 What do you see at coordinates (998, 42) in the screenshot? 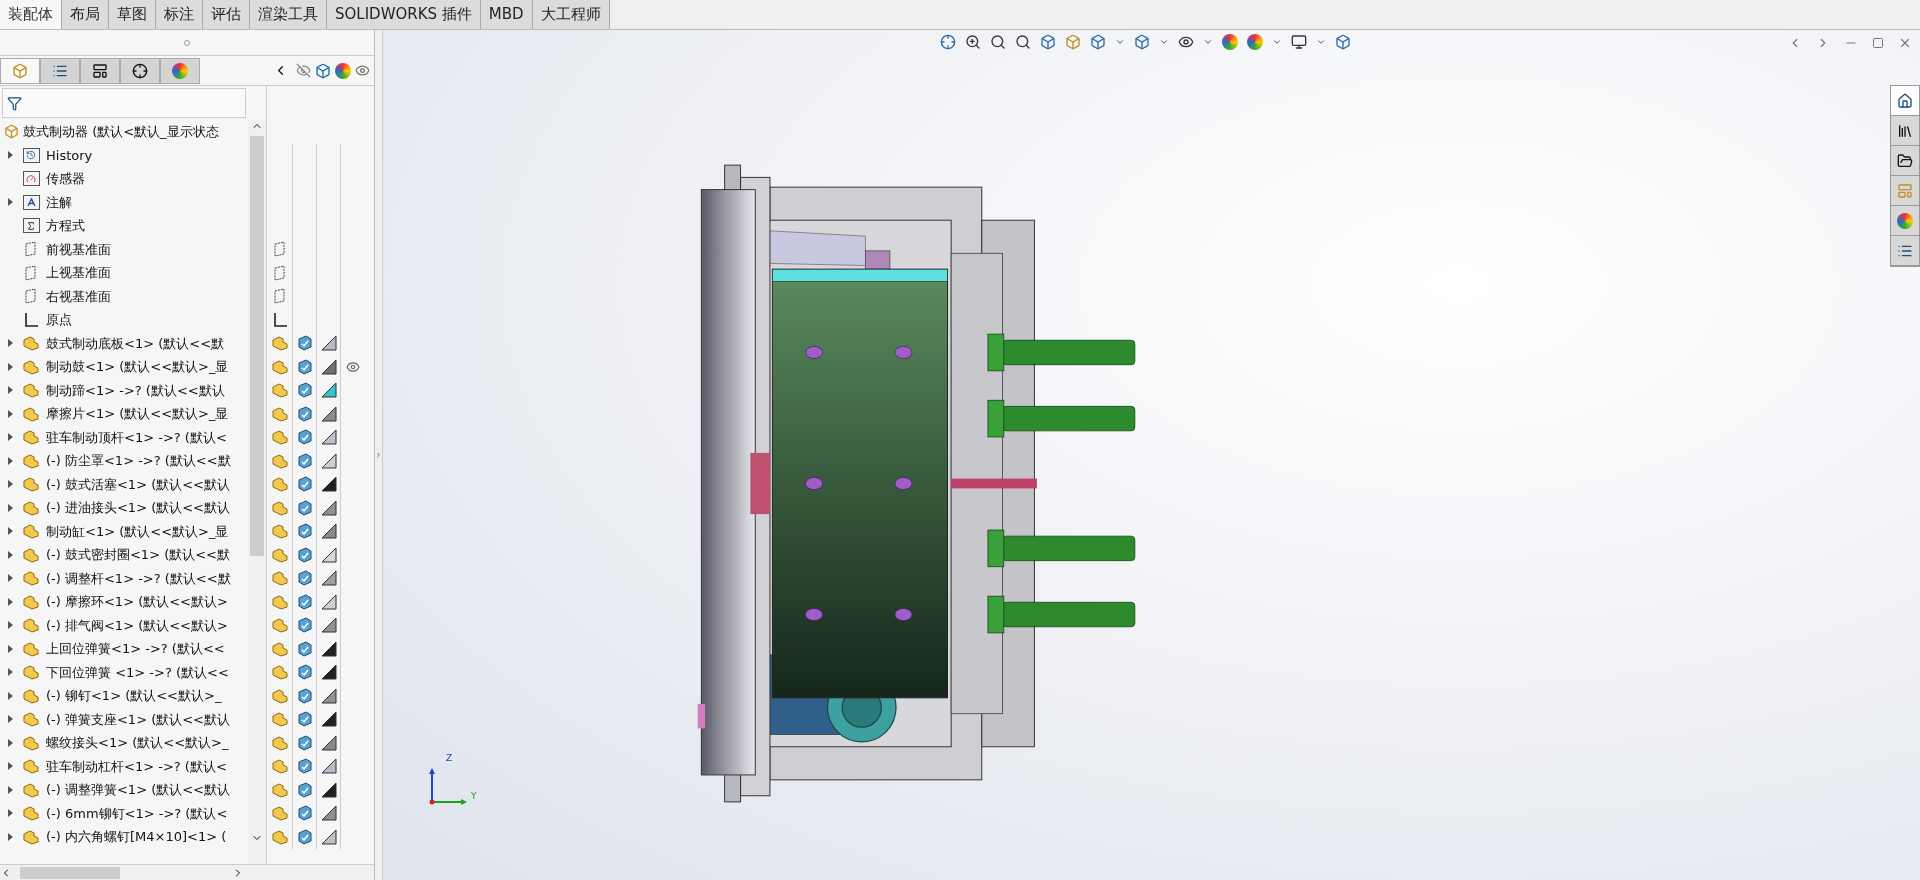
I see `zoom-area-icon` at bounding box center [998, 42].